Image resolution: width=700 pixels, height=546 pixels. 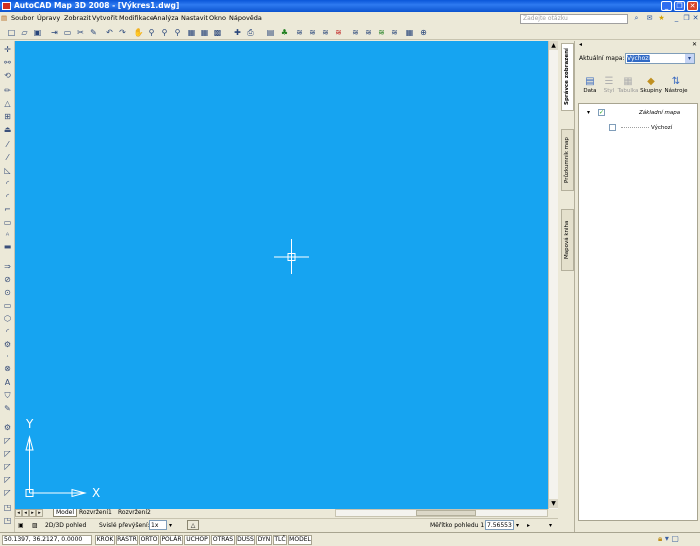 I want to click on tab-map-book: Mapová kniha, so click(x=567, y=240).